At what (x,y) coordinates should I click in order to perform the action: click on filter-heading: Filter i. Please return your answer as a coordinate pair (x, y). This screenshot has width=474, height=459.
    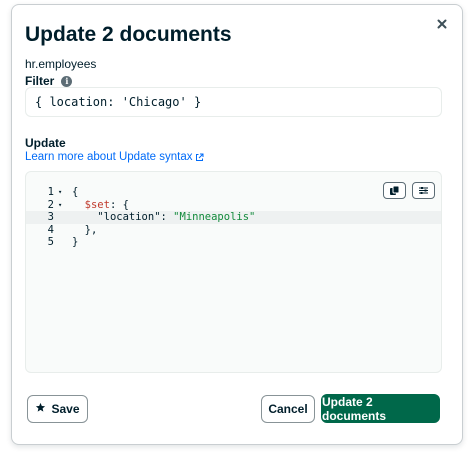
    Looking at the image, I should click on (49, 81).